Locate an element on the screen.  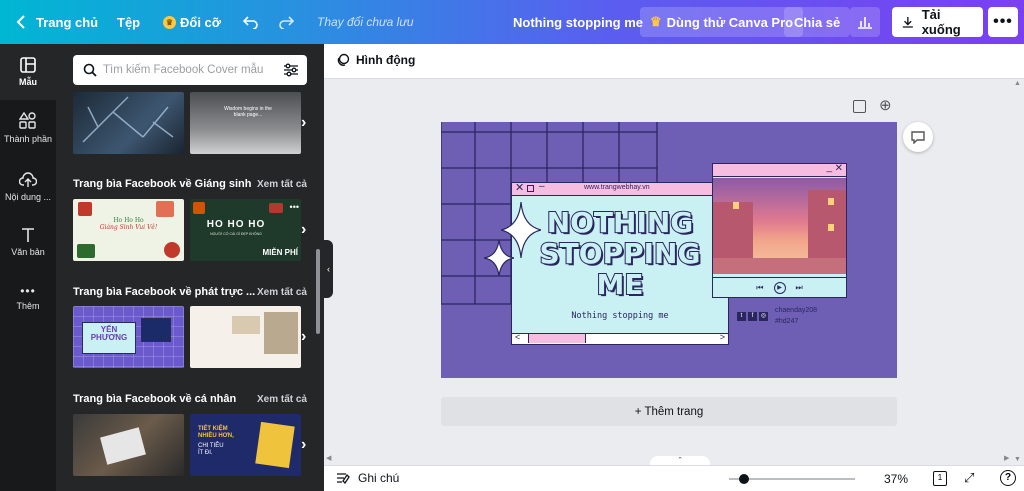
maximize-icon is located at coordinates (530, 188).